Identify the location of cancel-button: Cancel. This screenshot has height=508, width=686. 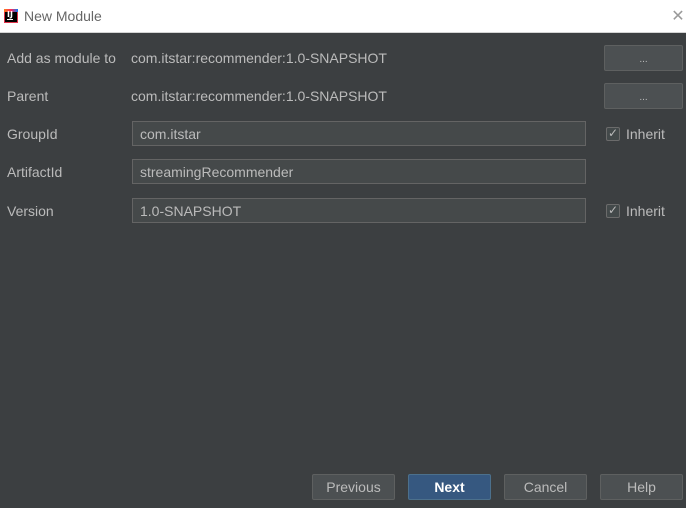
(545, 487).